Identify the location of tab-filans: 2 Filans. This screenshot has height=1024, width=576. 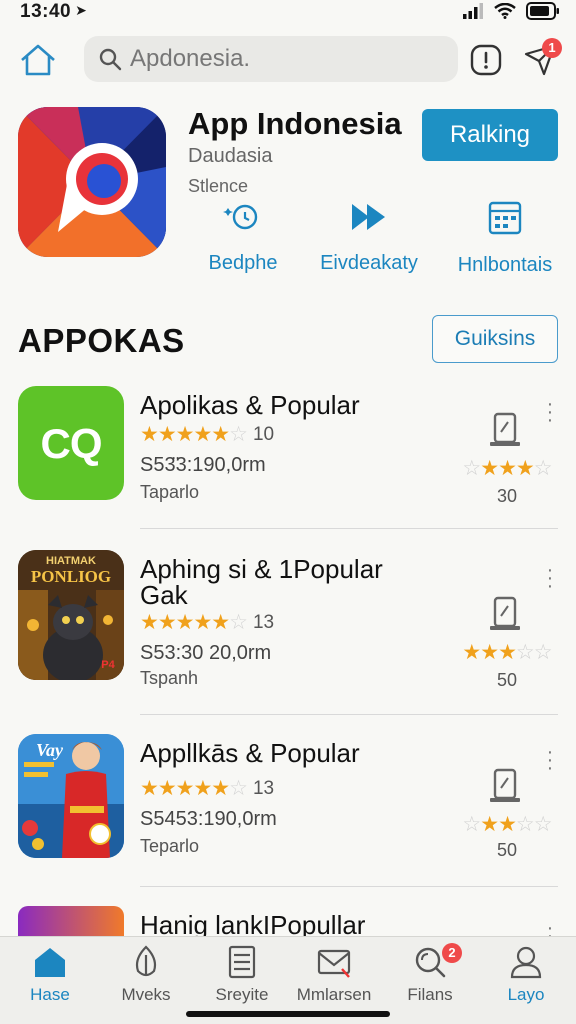
(430, 974).